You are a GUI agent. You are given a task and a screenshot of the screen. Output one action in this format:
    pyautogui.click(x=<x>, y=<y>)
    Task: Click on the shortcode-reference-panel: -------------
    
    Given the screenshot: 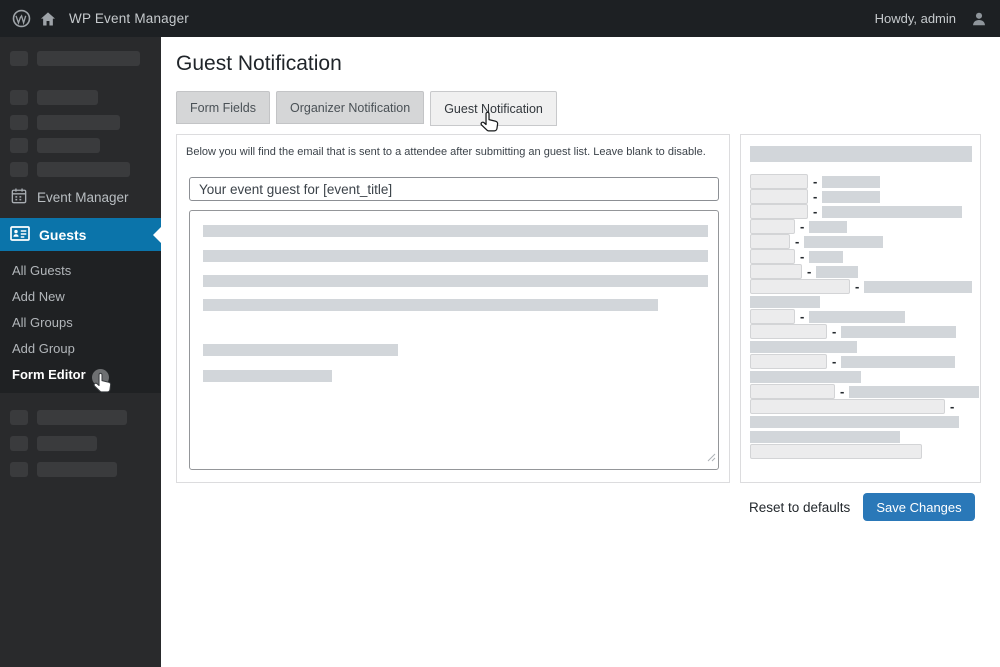 What is the action you would take?
    pyautogui.click(x=860, y=308)
    